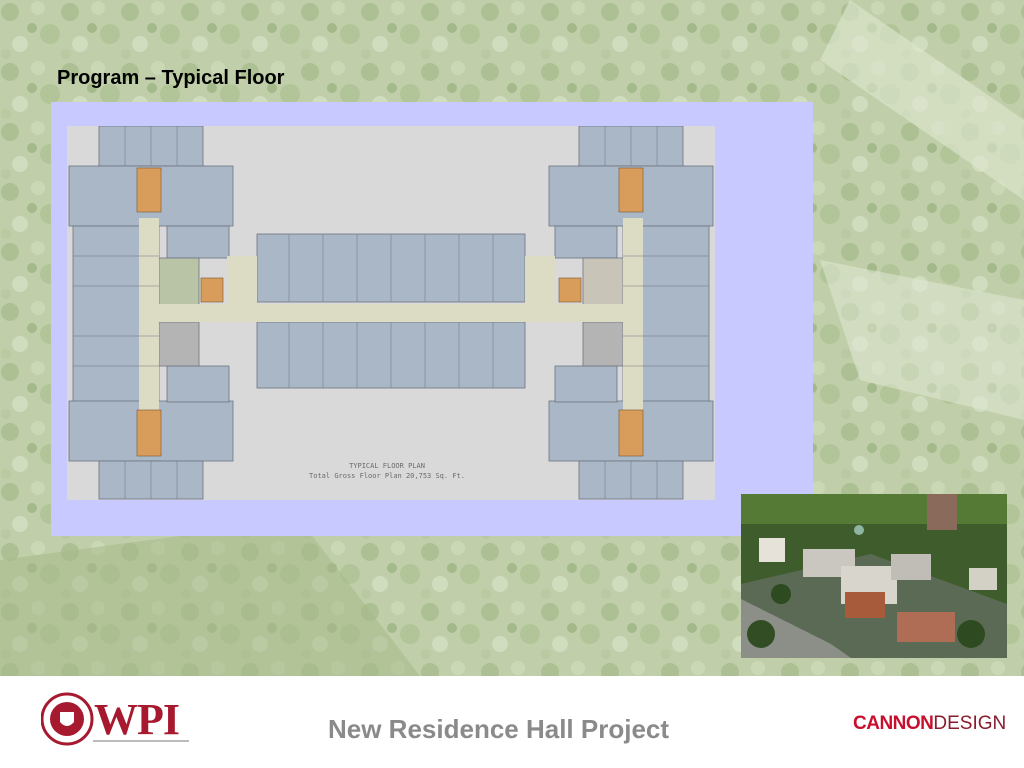 This screenshot has width=1024, height=768. Describe the element at coordinates (874, 576) in the screenshot. I see `site-aerial-photo` at that location.